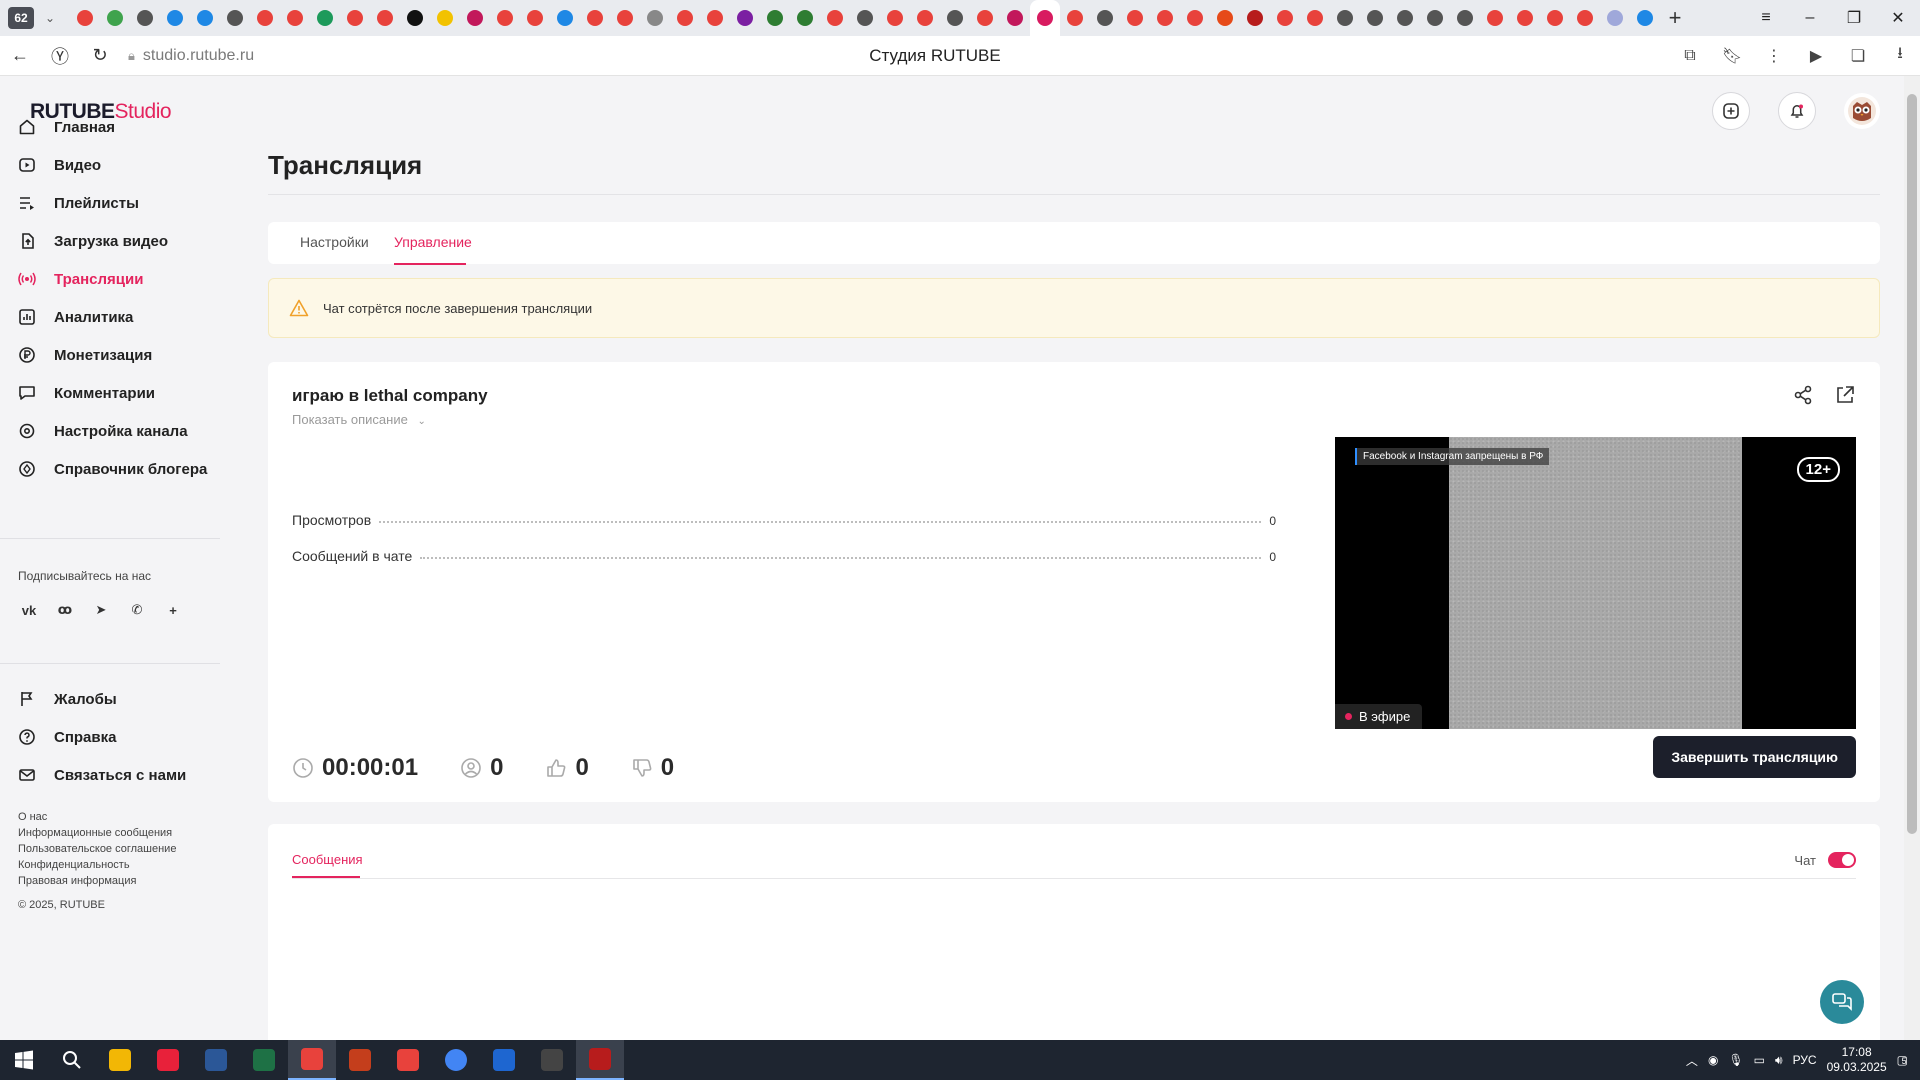 The image size is (1920, 1080). Describe the element at coordinates (67, 737) in the screenshot. I see `sidebar-support-item: Справка` at that location.